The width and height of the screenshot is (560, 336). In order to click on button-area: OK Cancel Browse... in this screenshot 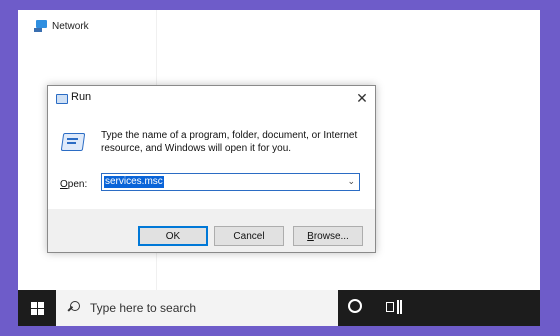, I will do `click(211, 230)`.